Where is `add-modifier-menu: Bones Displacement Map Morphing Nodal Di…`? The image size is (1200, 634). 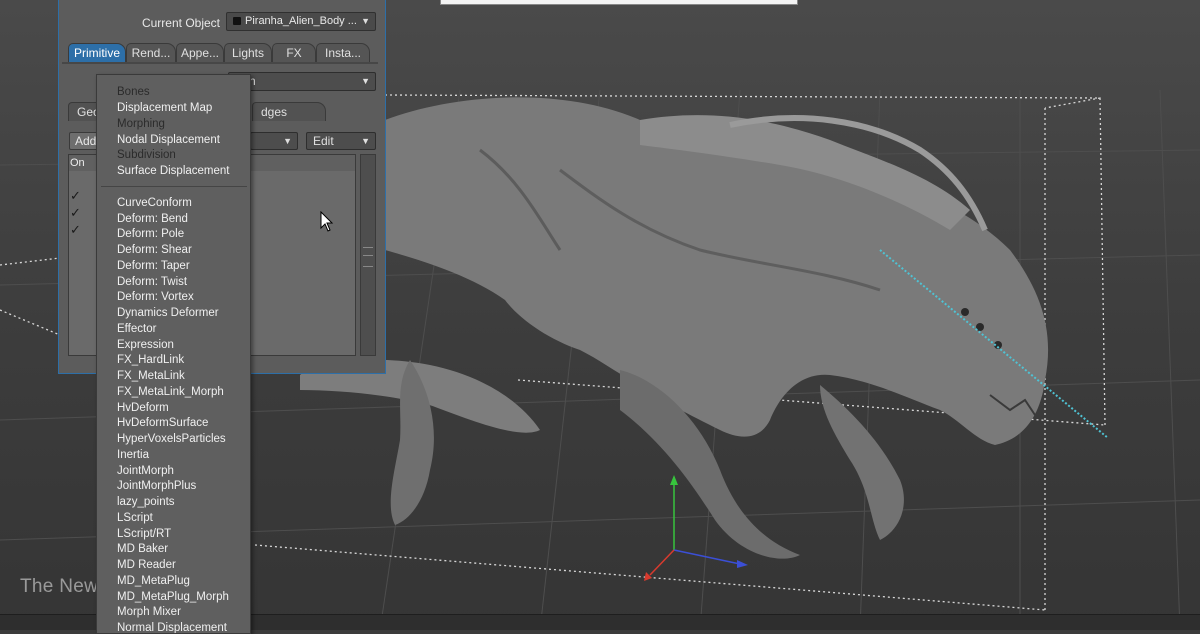
add-modifier-menu: Bones Displacement Map Morphing Nodal Di… is located at coordinates (173, 354).